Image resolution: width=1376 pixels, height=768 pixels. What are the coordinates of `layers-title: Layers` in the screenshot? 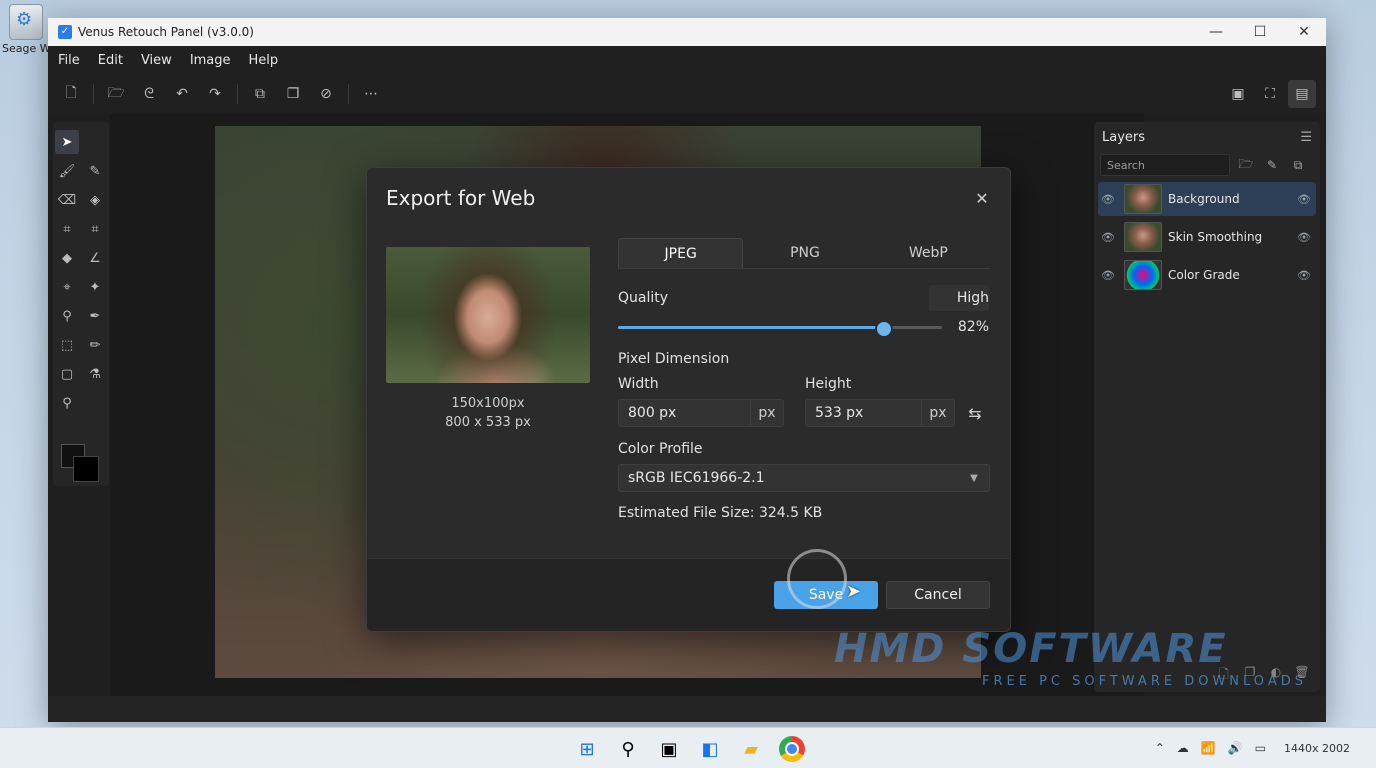 It's located at (1124, 137).